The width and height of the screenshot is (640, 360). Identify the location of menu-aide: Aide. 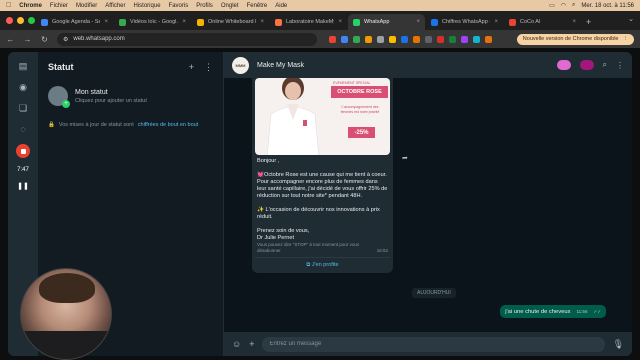
(281, 6).